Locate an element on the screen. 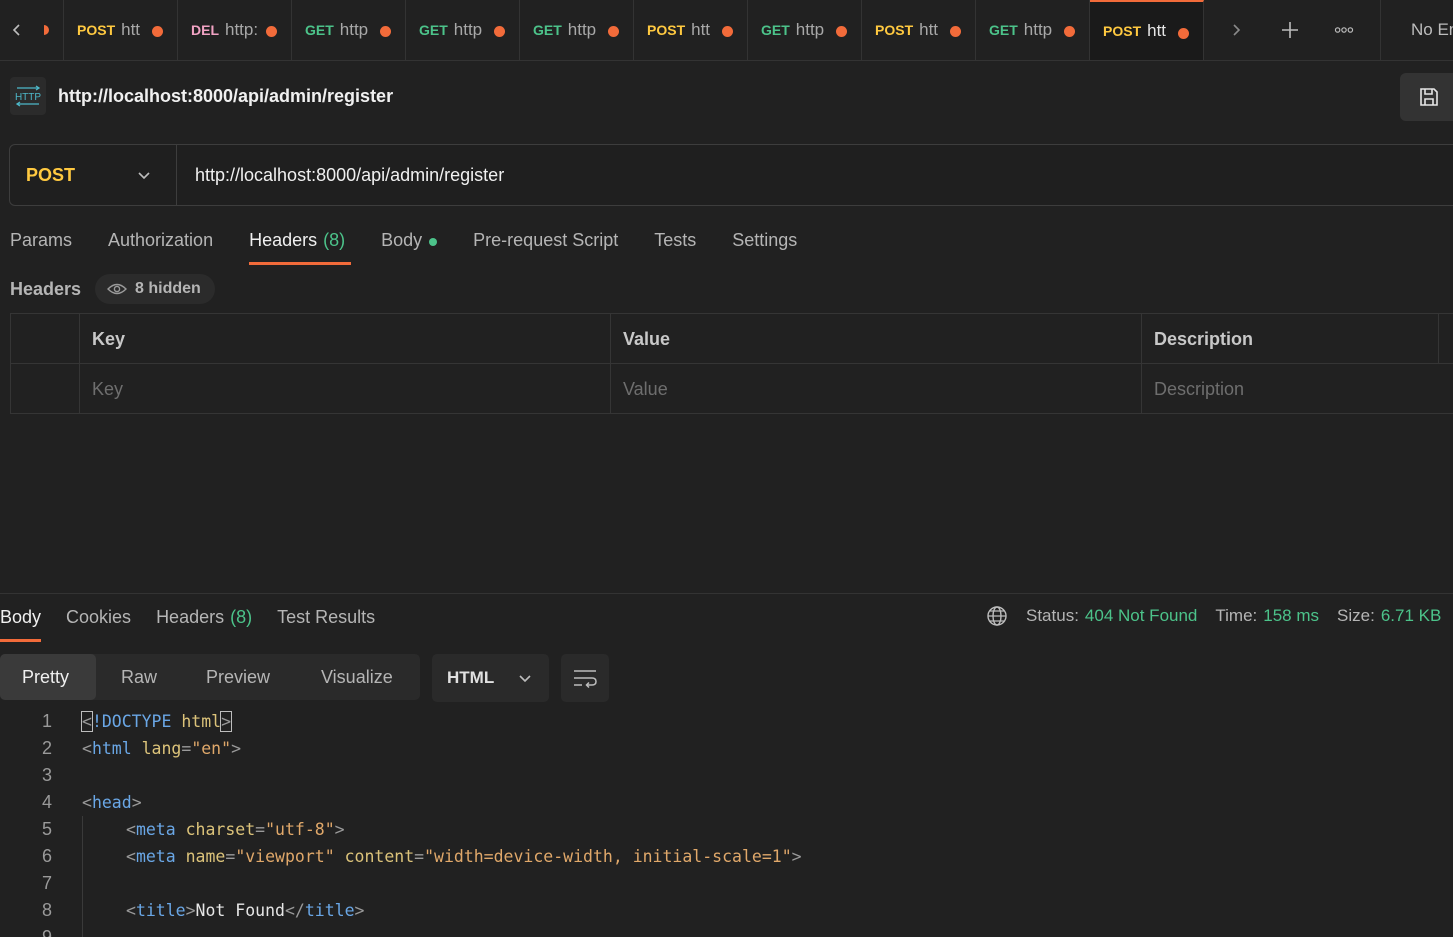 The image size is (1453, 937). chevron-left-icon is located at coordinates (16, 30).